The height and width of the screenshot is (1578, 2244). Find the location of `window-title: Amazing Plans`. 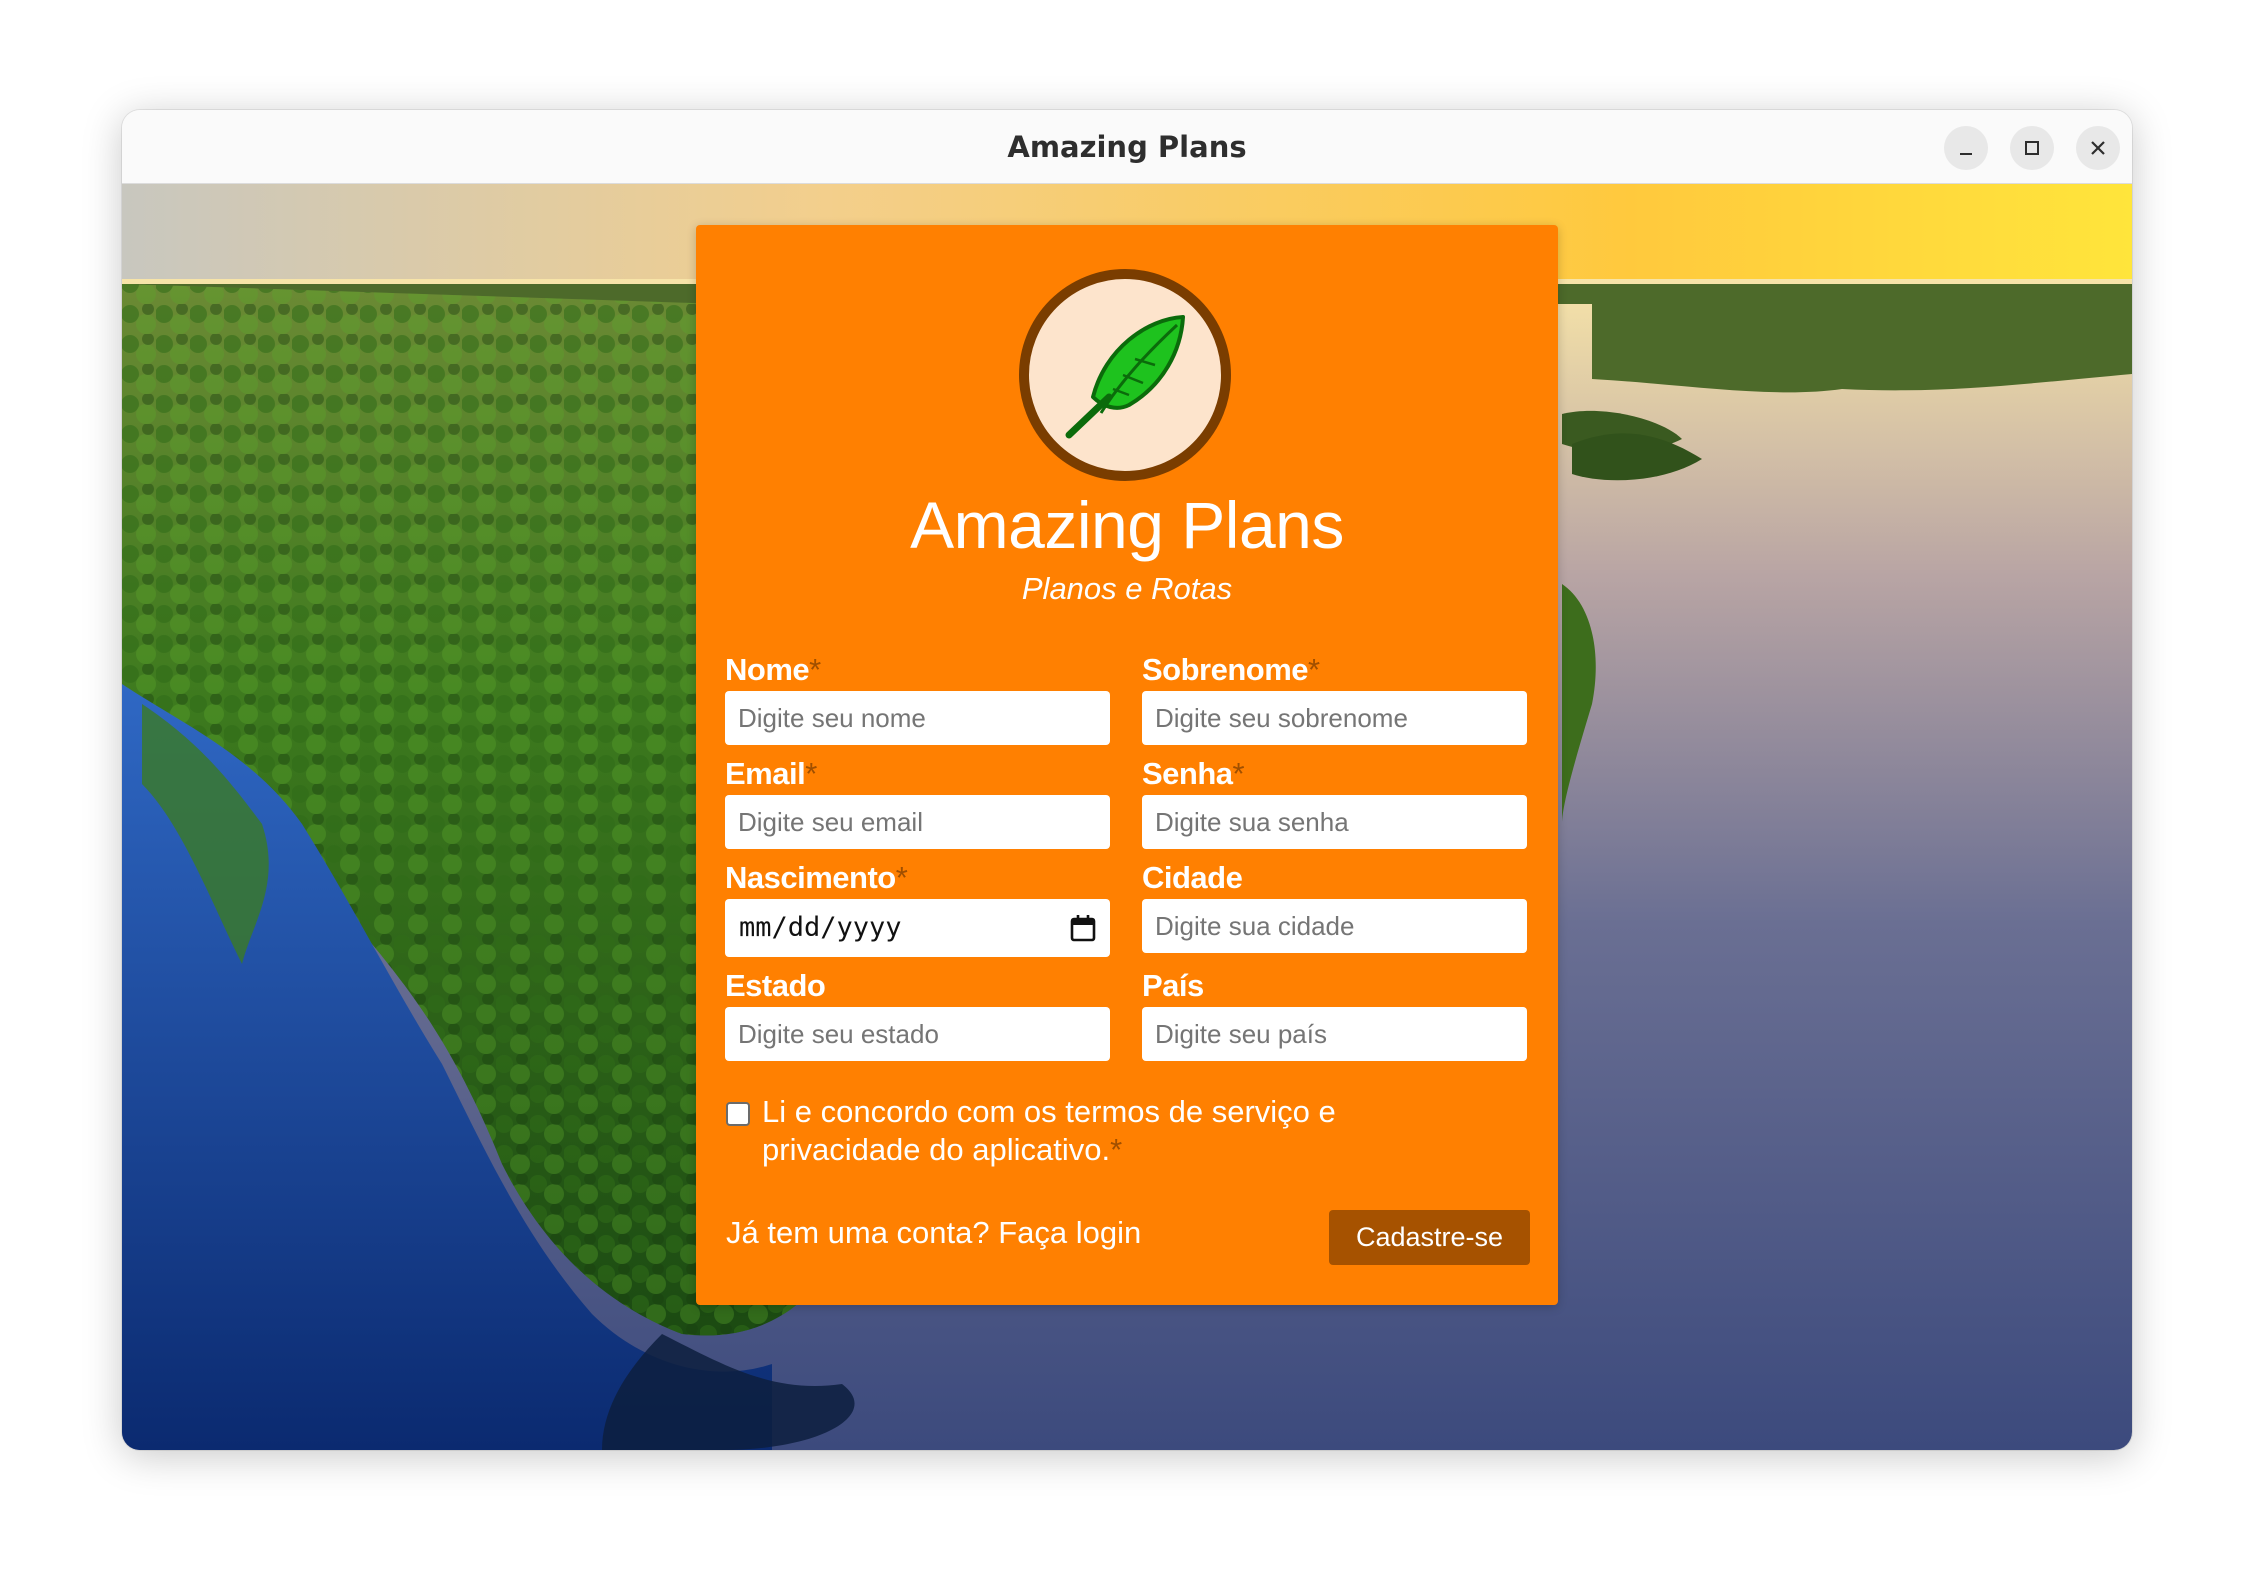

window-title: Amazing Plans is located at coordinates (1127, 147).